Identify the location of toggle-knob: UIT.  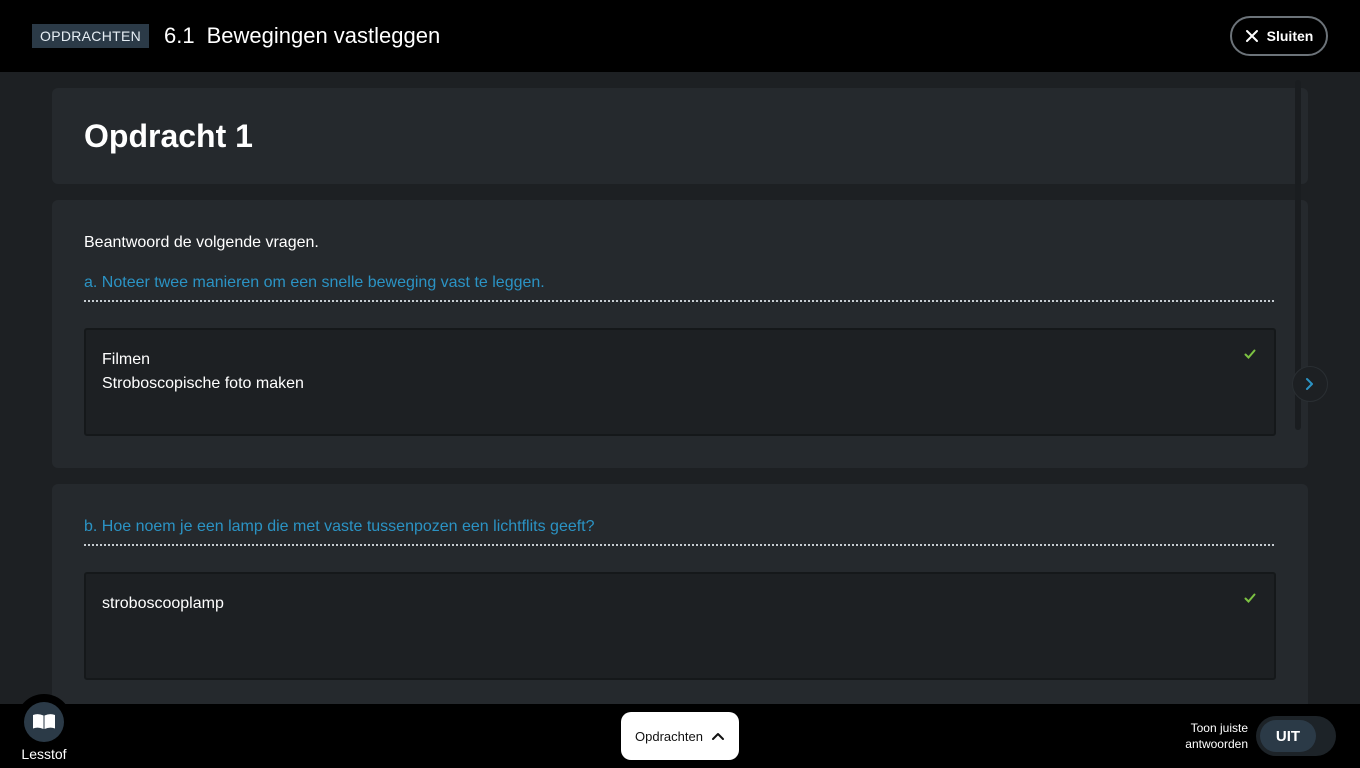
(1288, 736).